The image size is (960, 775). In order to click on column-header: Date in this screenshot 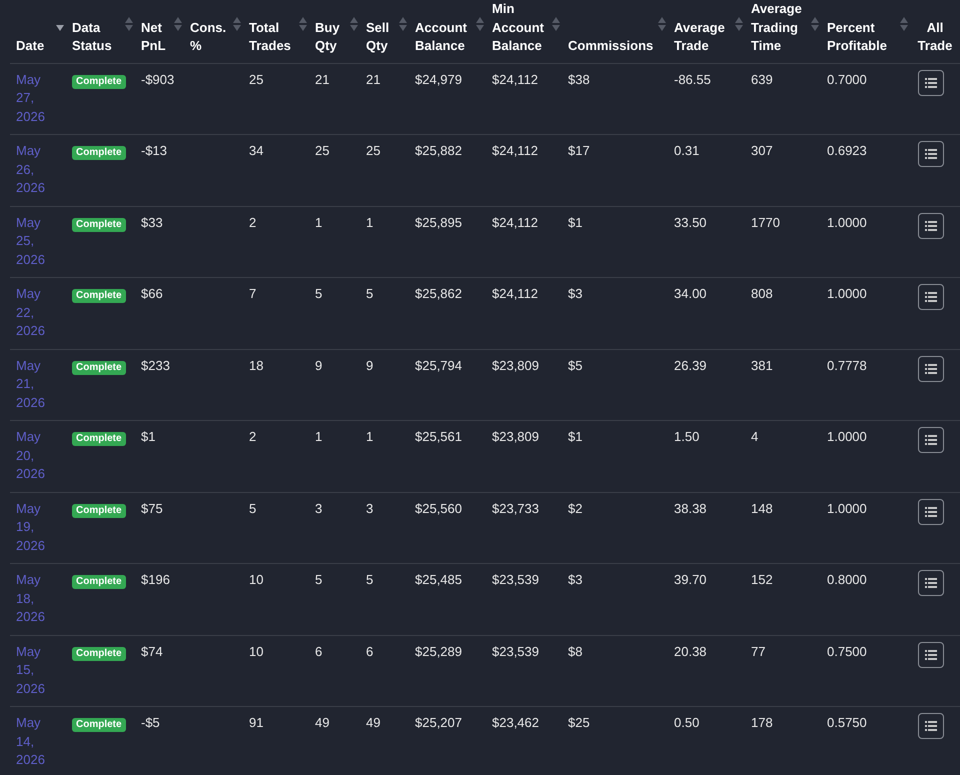, I will do `click(38, 46)`.